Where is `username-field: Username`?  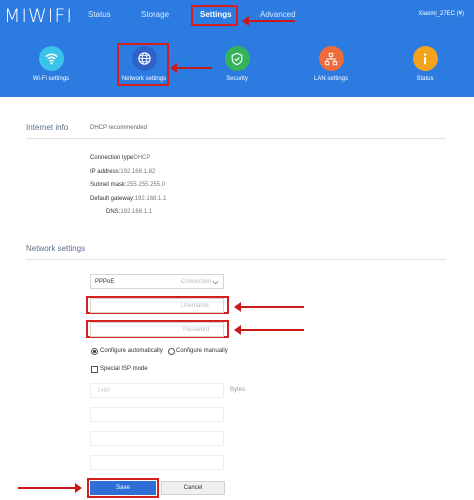 username-field: Username is located at coordinates (157, 305).